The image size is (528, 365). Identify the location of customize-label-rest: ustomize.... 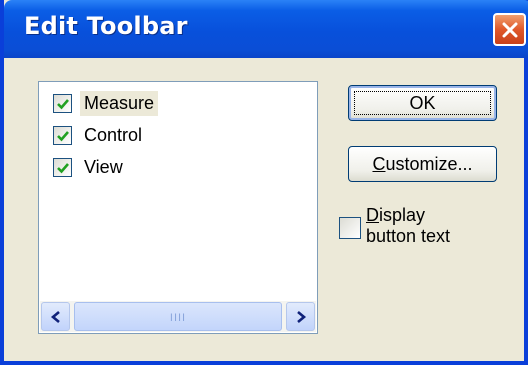
(429, 163).